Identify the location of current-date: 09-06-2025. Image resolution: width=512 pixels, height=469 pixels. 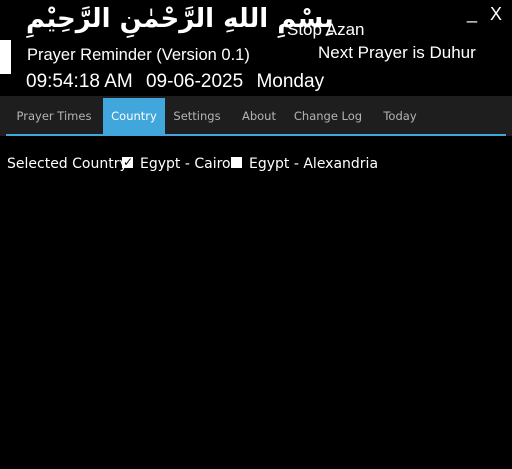
(194, 81).